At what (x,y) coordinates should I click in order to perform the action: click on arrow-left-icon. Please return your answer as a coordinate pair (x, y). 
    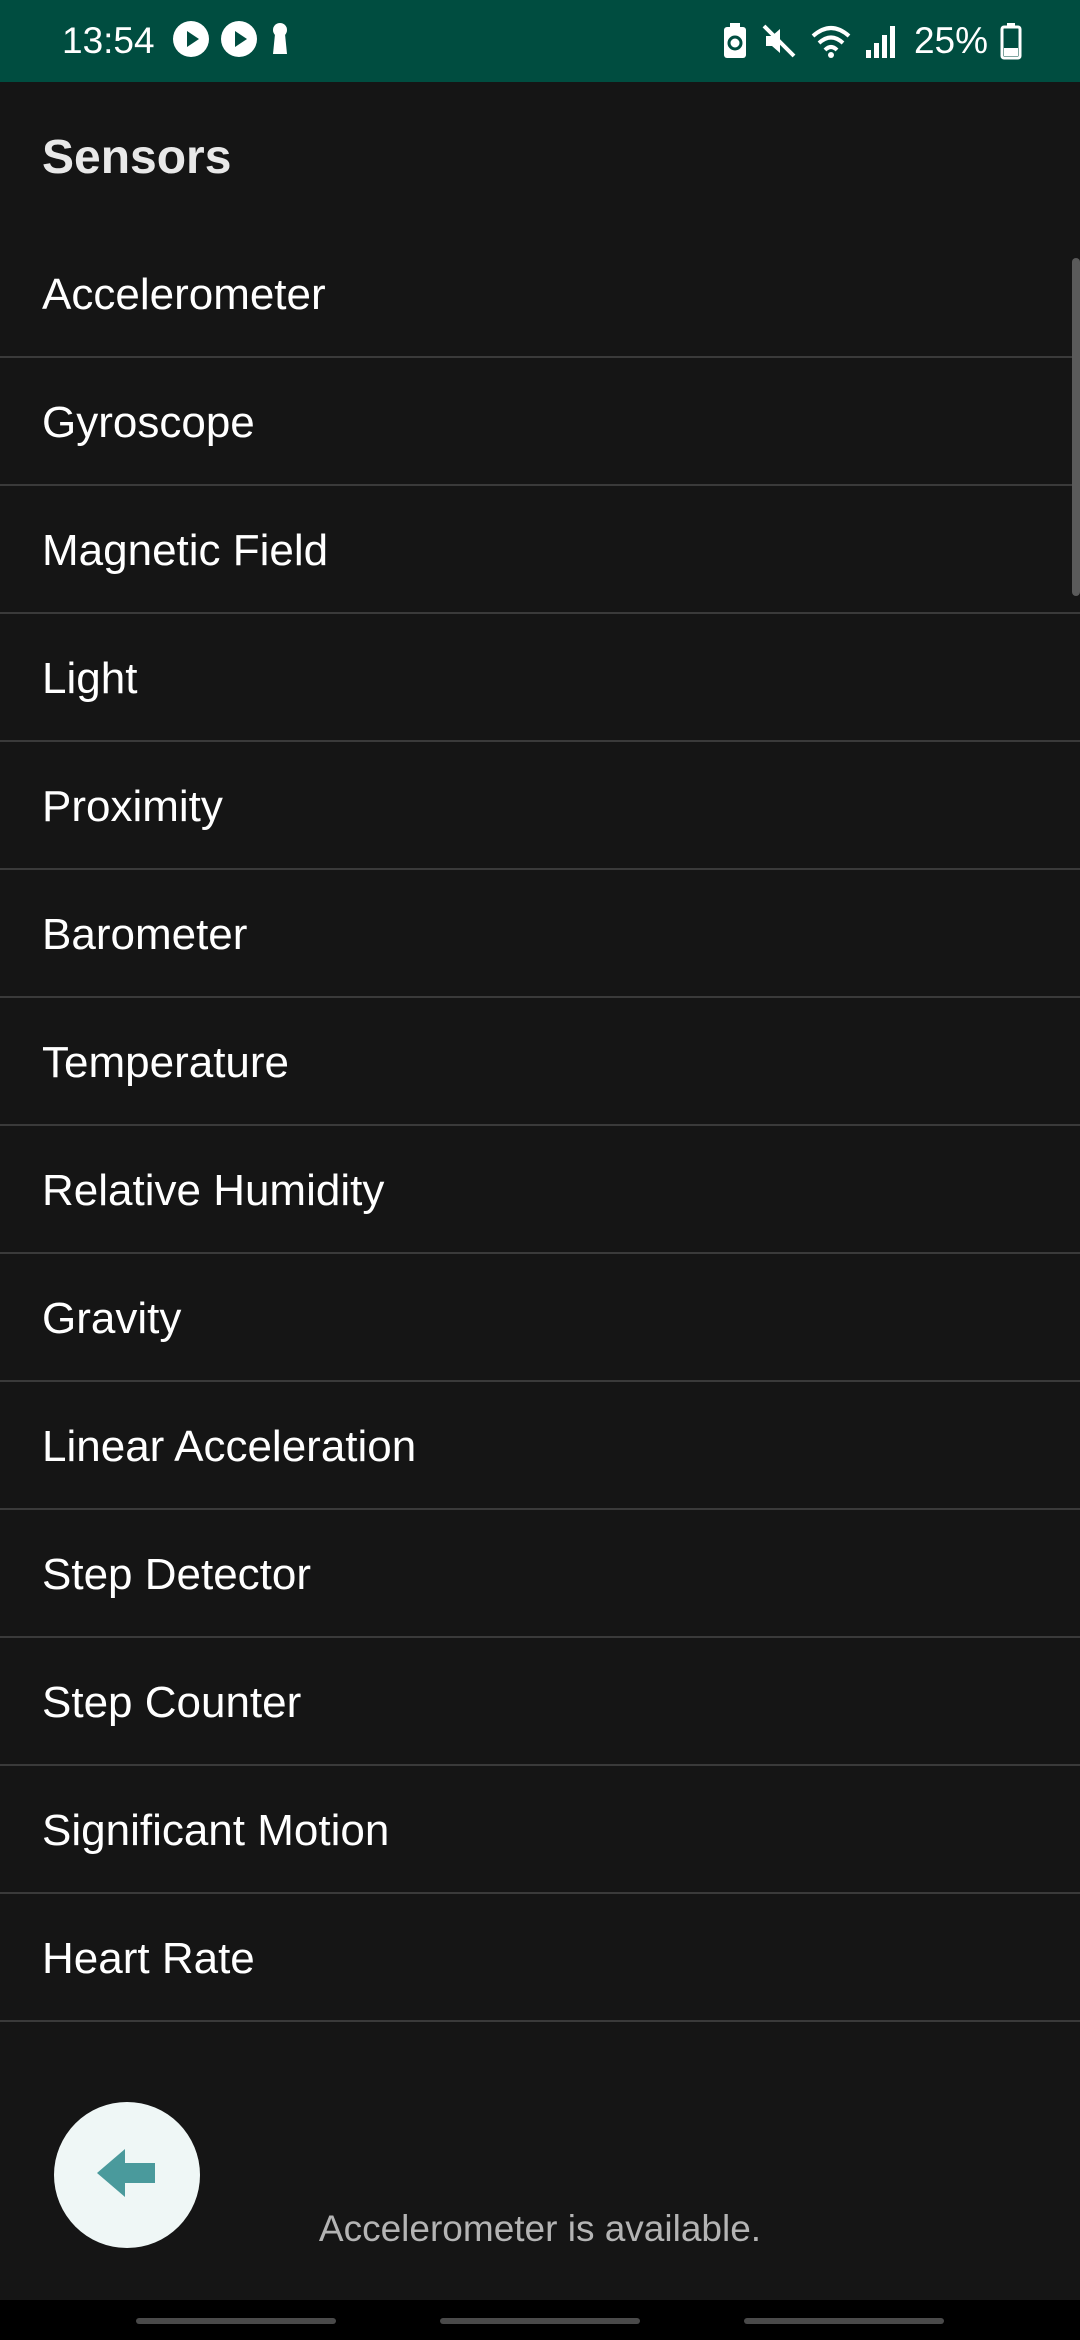
    Looking at the image, I should click on (127, 2175).